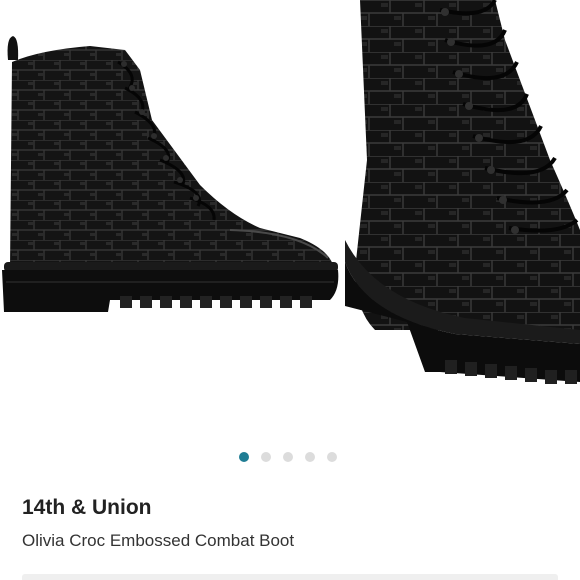 Image resolution: width=580 pixels, height=580 pixels. I want to click on carousel-pagination-dots, so click(290, 458).